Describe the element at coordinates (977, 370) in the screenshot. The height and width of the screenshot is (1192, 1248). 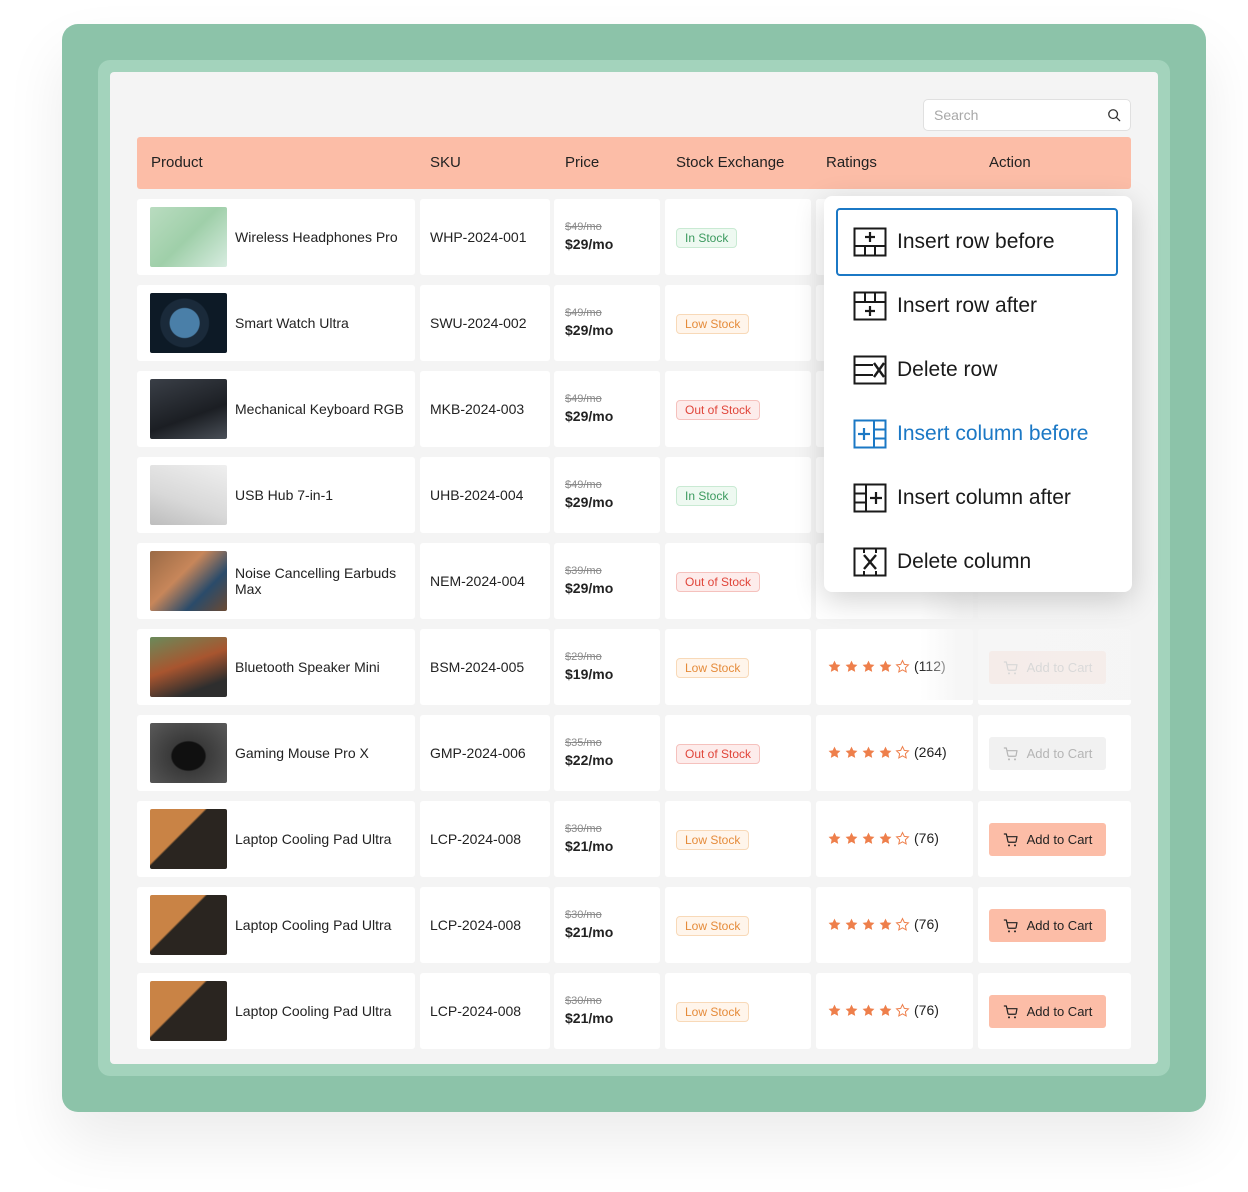
I see `menu-item-delete-row: Delete row` at that location.